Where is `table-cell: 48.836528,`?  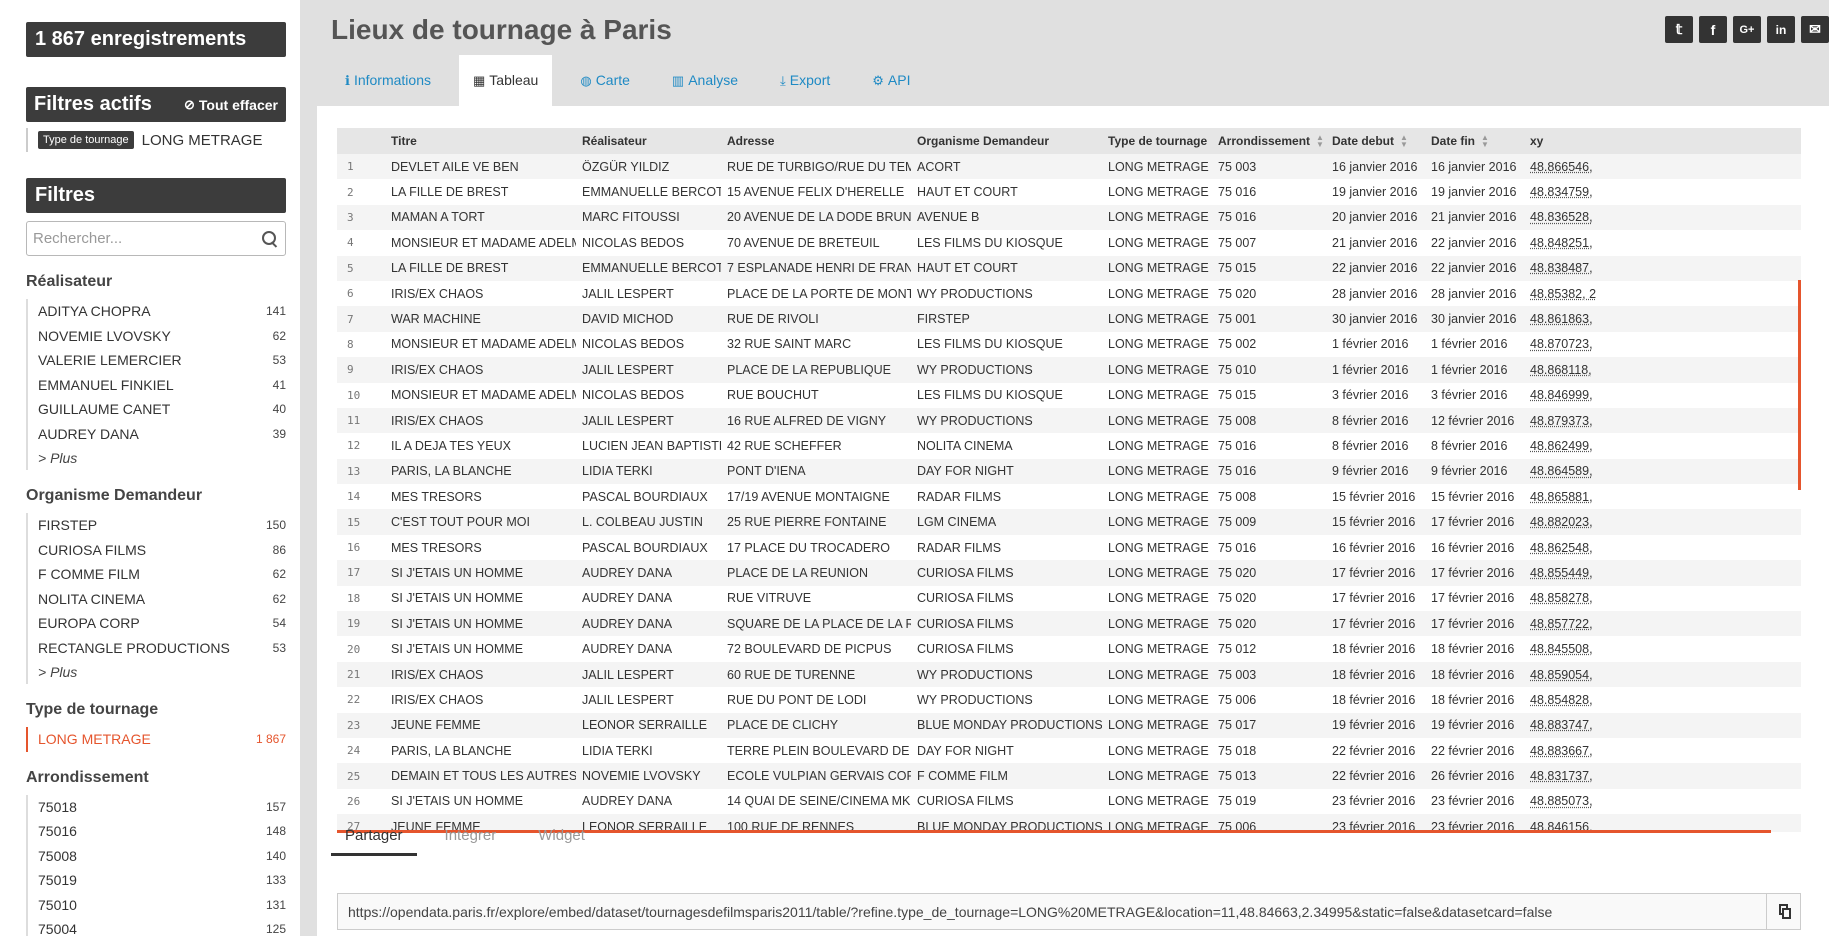 table-cell: 48.836528, is located at coordinates (1662, 217).